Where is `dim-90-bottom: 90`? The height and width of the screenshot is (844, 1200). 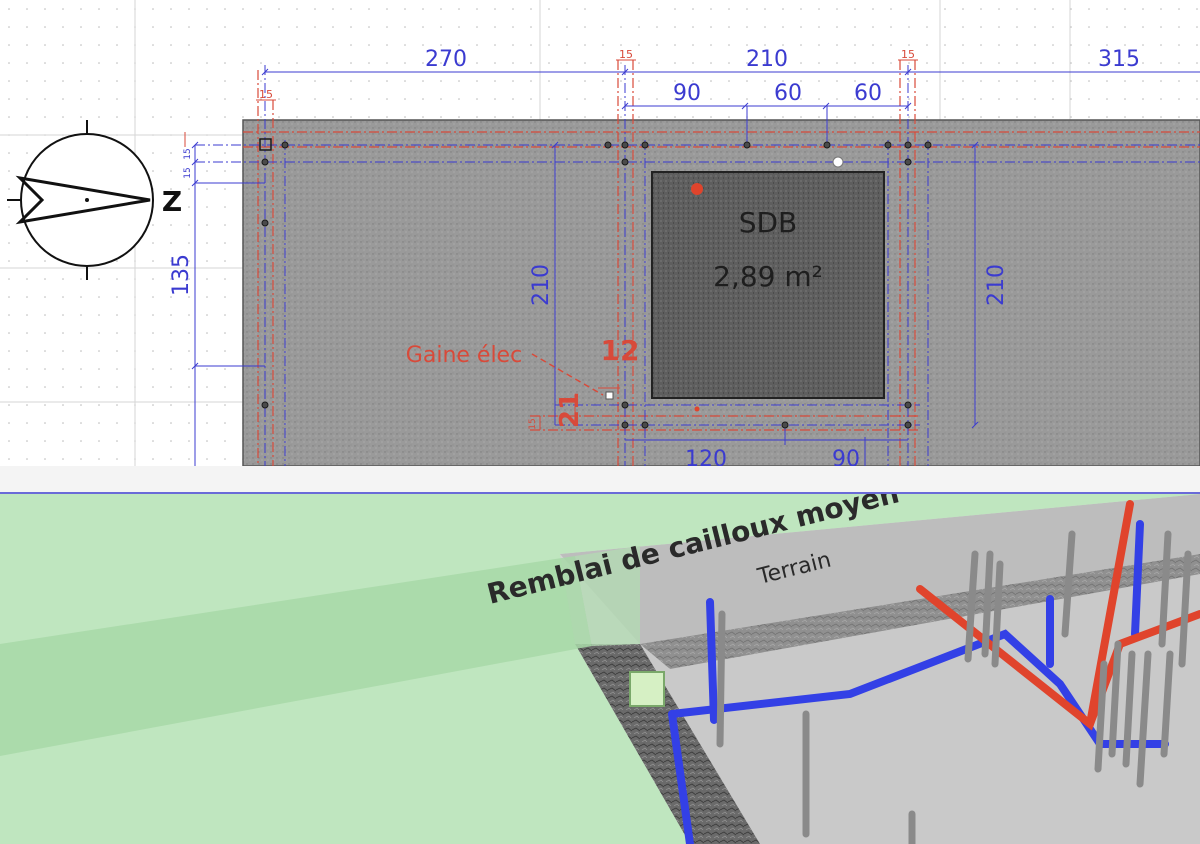
dim-90-bottom: 90 is located at coordinates (846, 456).